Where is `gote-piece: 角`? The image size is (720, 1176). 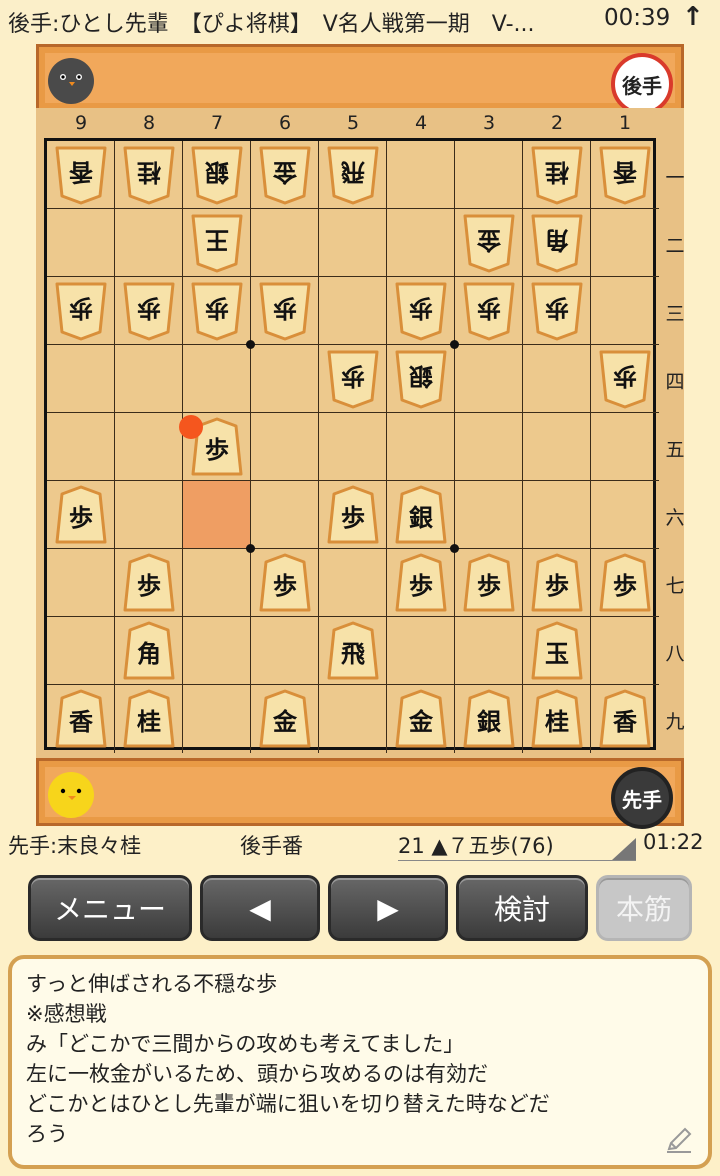
gote-piece: 角 is located at coordinates (557, 243).